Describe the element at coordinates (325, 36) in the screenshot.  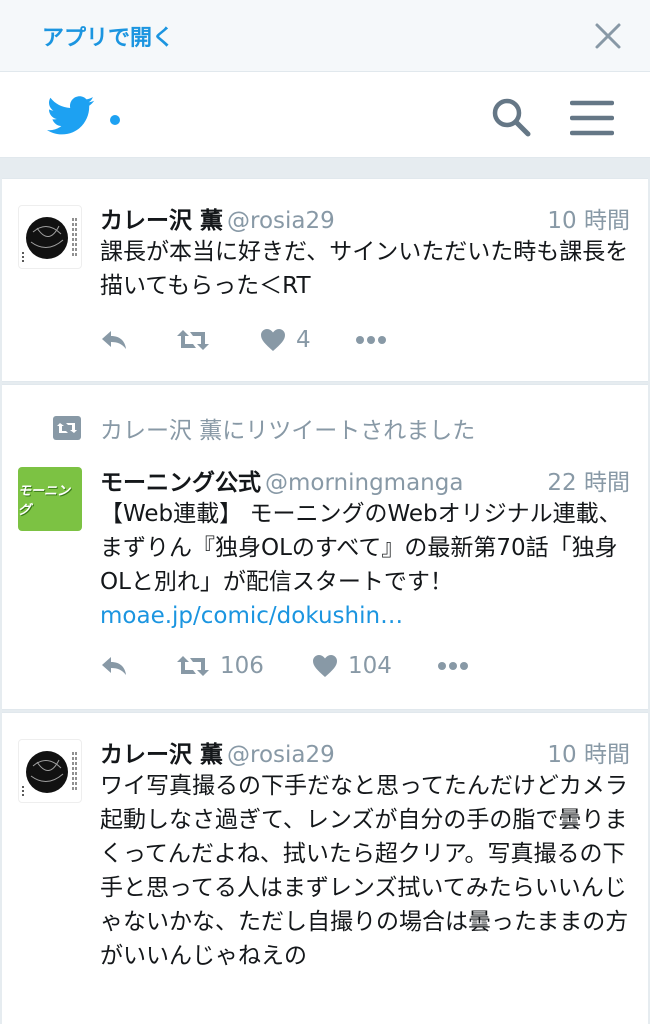
I see `open-in-app-banner: アプリで開く` at that location.